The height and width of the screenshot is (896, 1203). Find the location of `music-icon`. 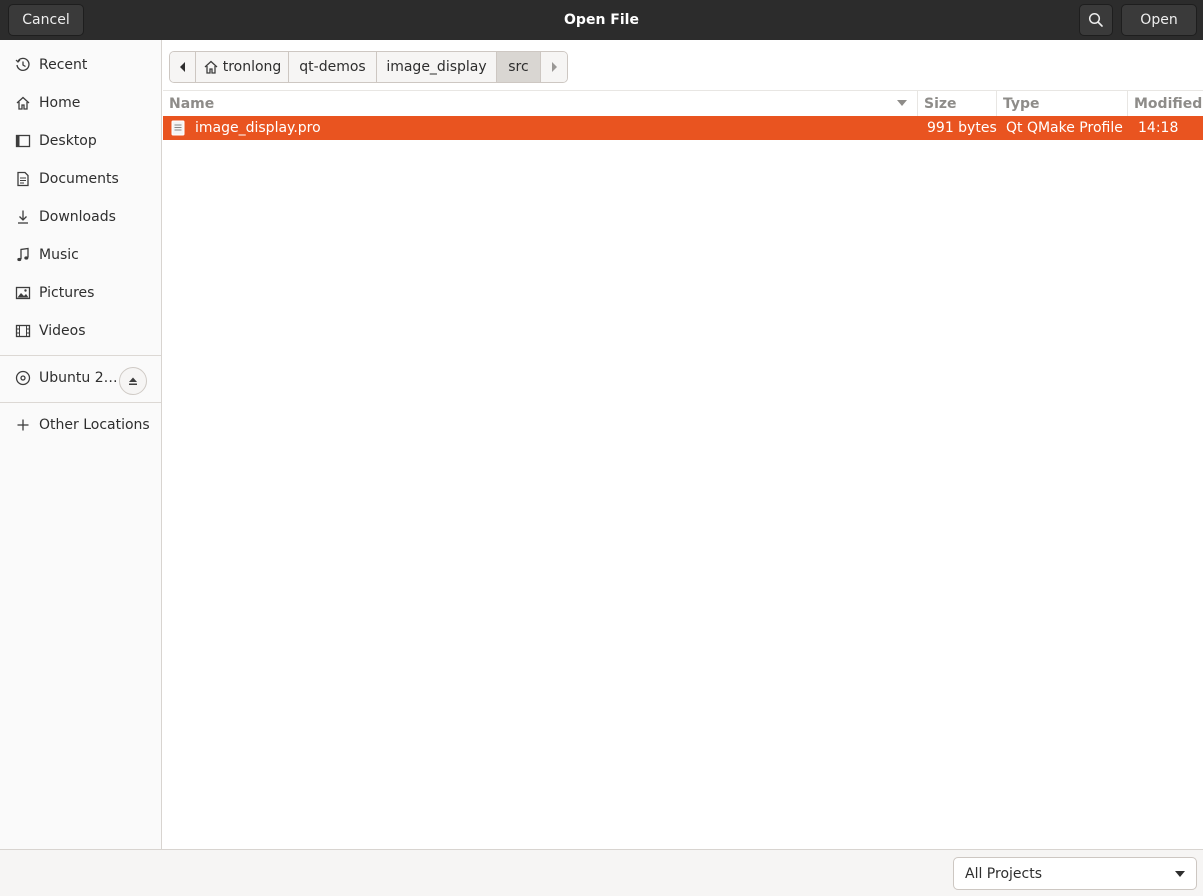

music-icon is located at coordinates (23, 255).